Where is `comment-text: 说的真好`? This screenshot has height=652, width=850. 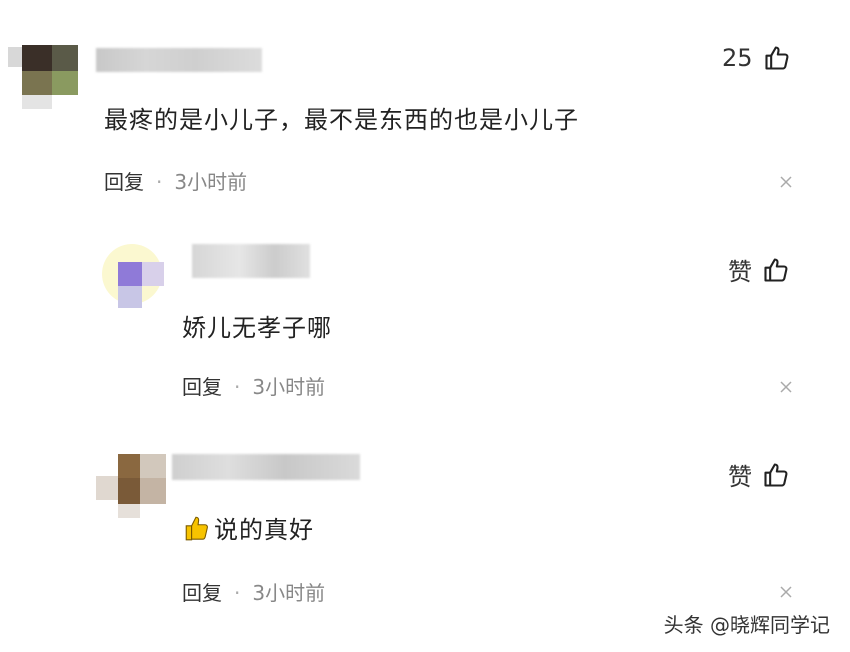
comment-text: 说的真好 is located at coordinates (264, 530).